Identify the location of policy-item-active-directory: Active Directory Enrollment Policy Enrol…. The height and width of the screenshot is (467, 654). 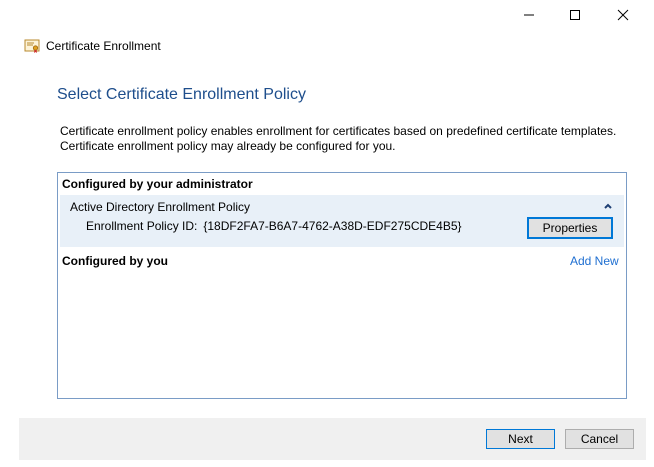
(342, 221).